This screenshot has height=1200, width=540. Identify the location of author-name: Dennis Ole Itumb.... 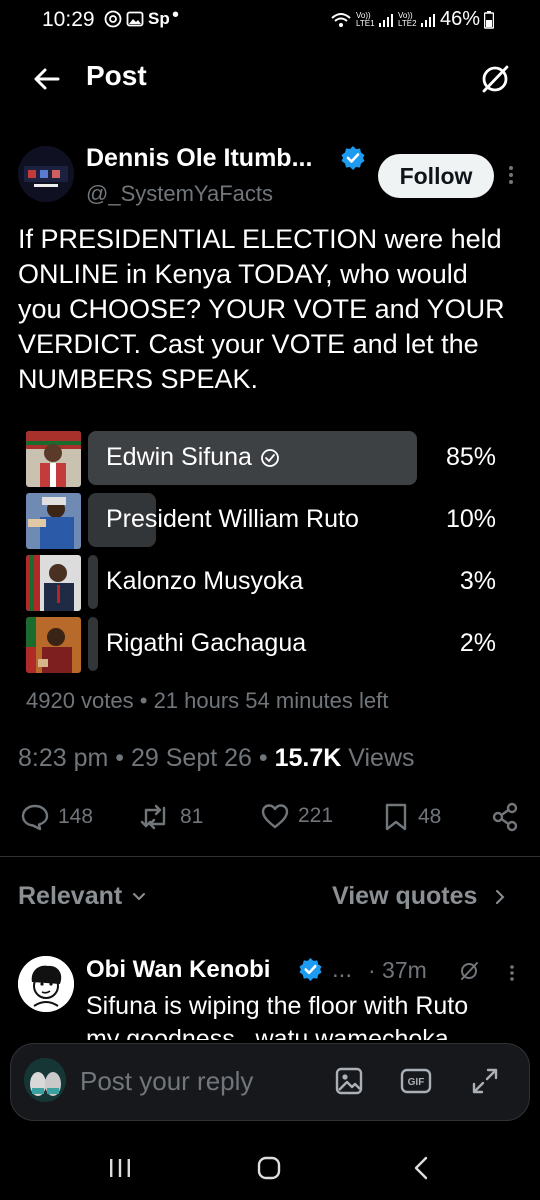
(199, 158).